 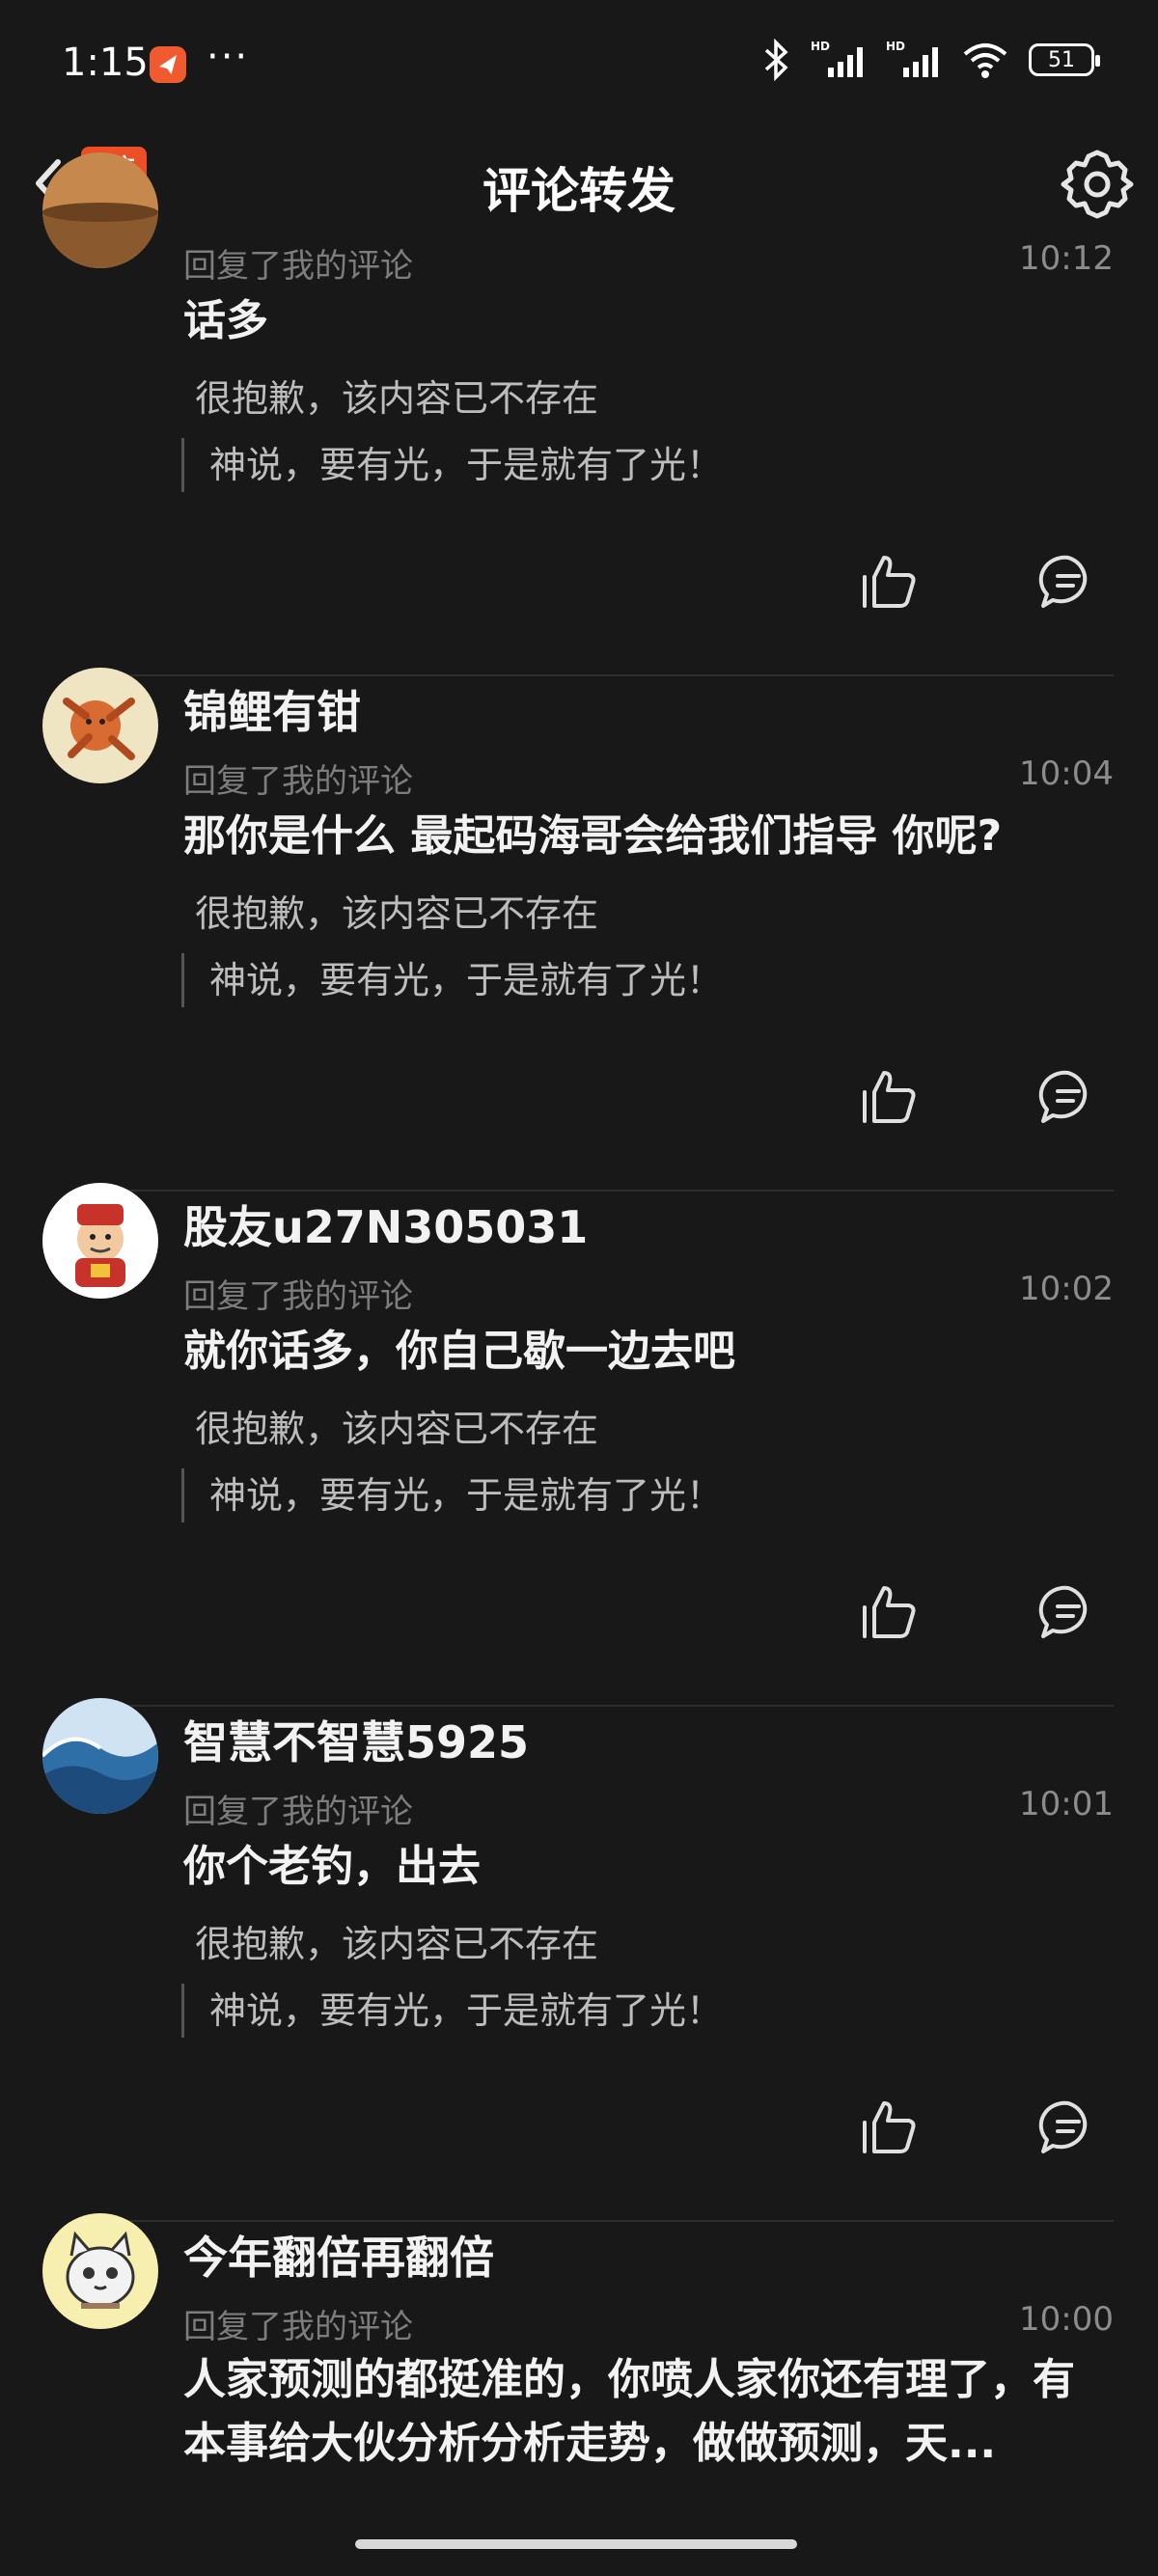 I want to click on timestamp: 10:01, so click(x=1066, y=1804).